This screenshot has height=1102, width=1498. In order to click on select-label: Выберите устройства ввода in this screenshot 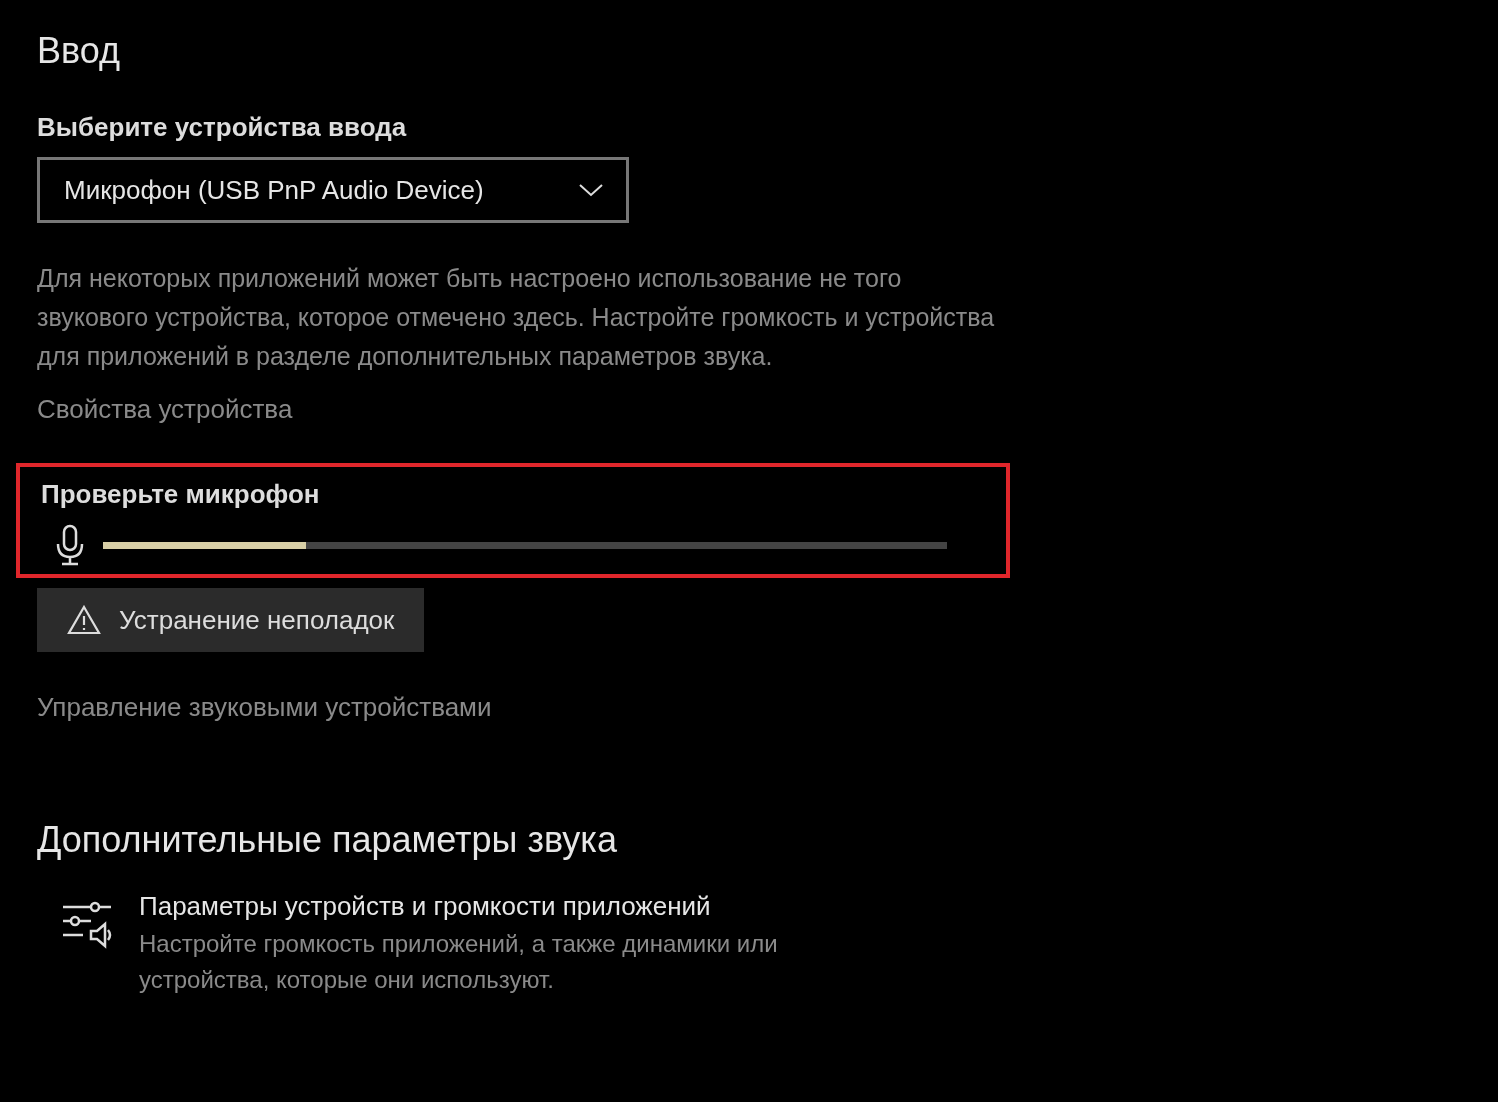, I will do `click(222, 127)`.